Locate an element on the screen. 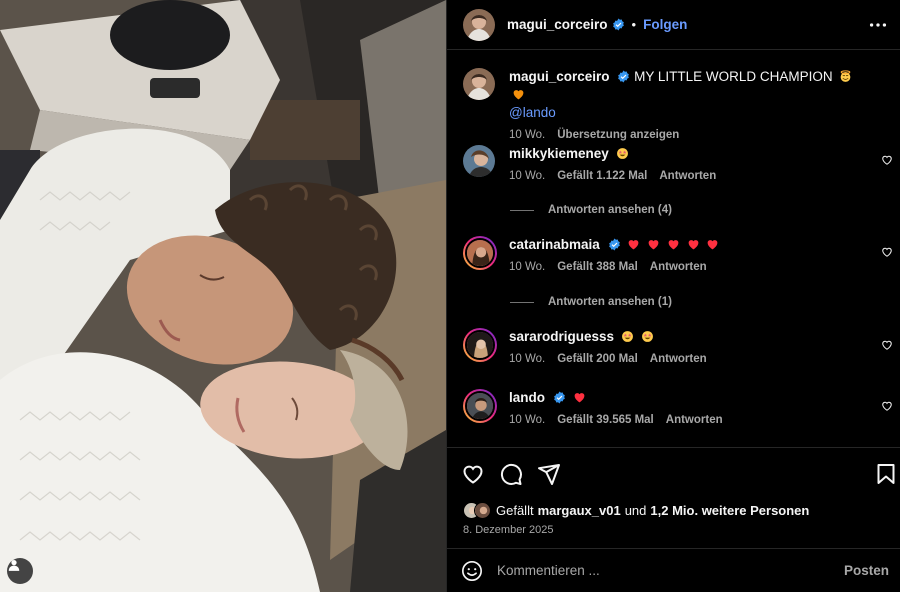 Image resolution: width=900 pixels, height=592 pixels. liker-avatar is located at coordinates (482, 510).